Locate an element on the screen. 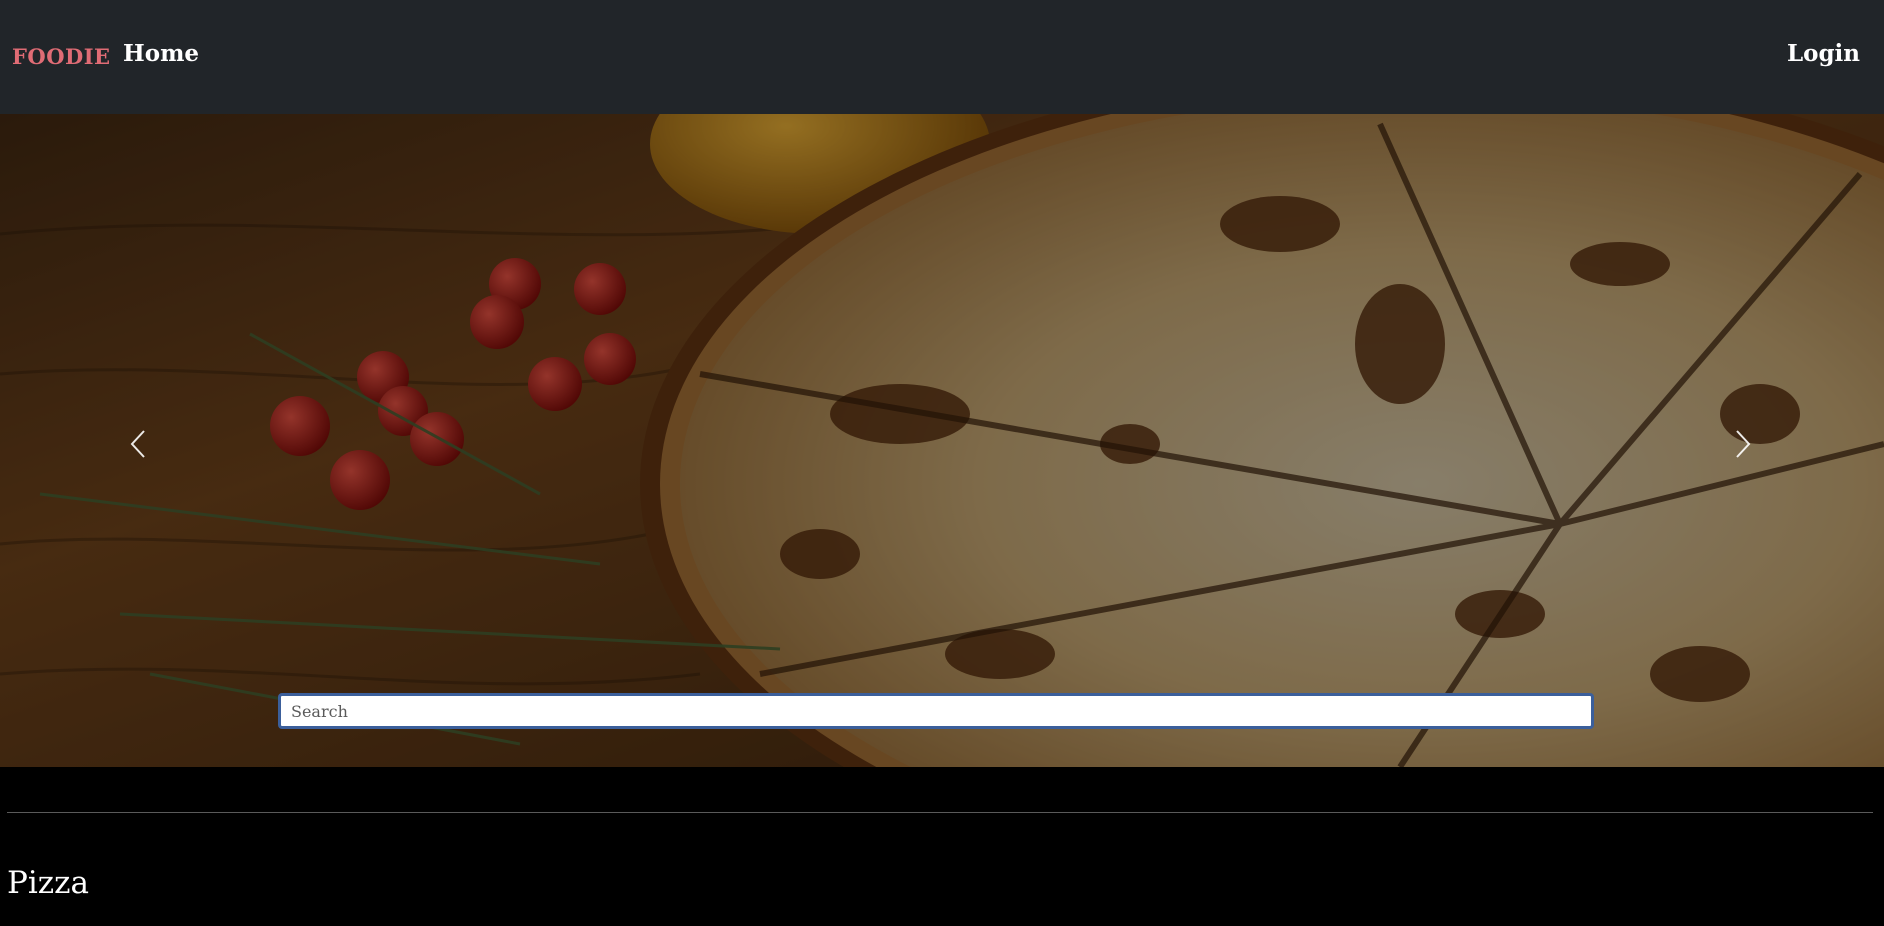 This screenshot has width=1884, height=926. carousel-prev-button is located at coordinates (138, 444).